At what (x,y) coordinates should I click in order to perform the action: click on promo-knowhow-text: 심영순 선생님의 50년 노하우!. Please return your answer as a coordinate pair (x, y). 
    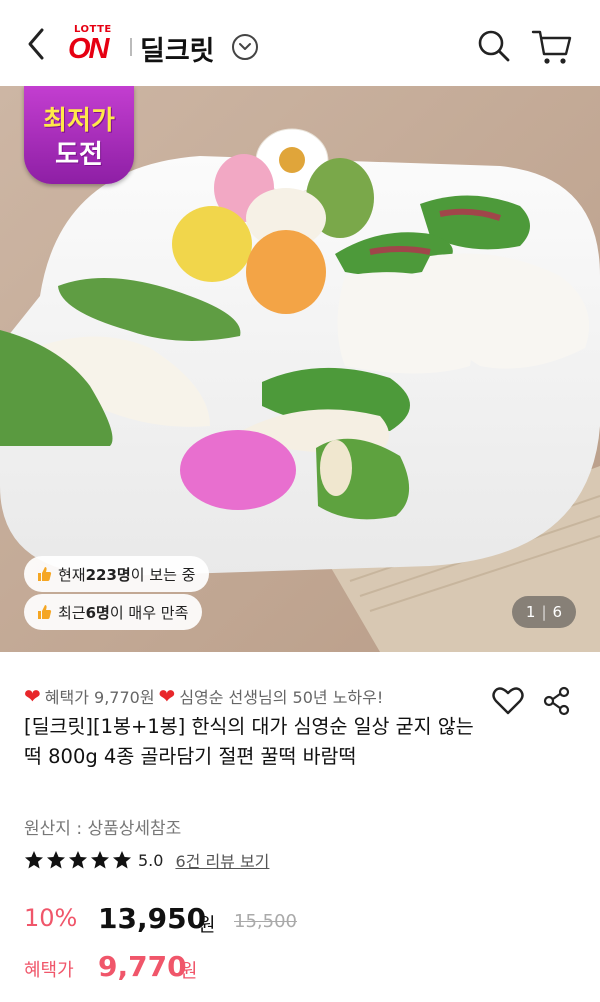
    Looking at the image, I should click on (281, 697).